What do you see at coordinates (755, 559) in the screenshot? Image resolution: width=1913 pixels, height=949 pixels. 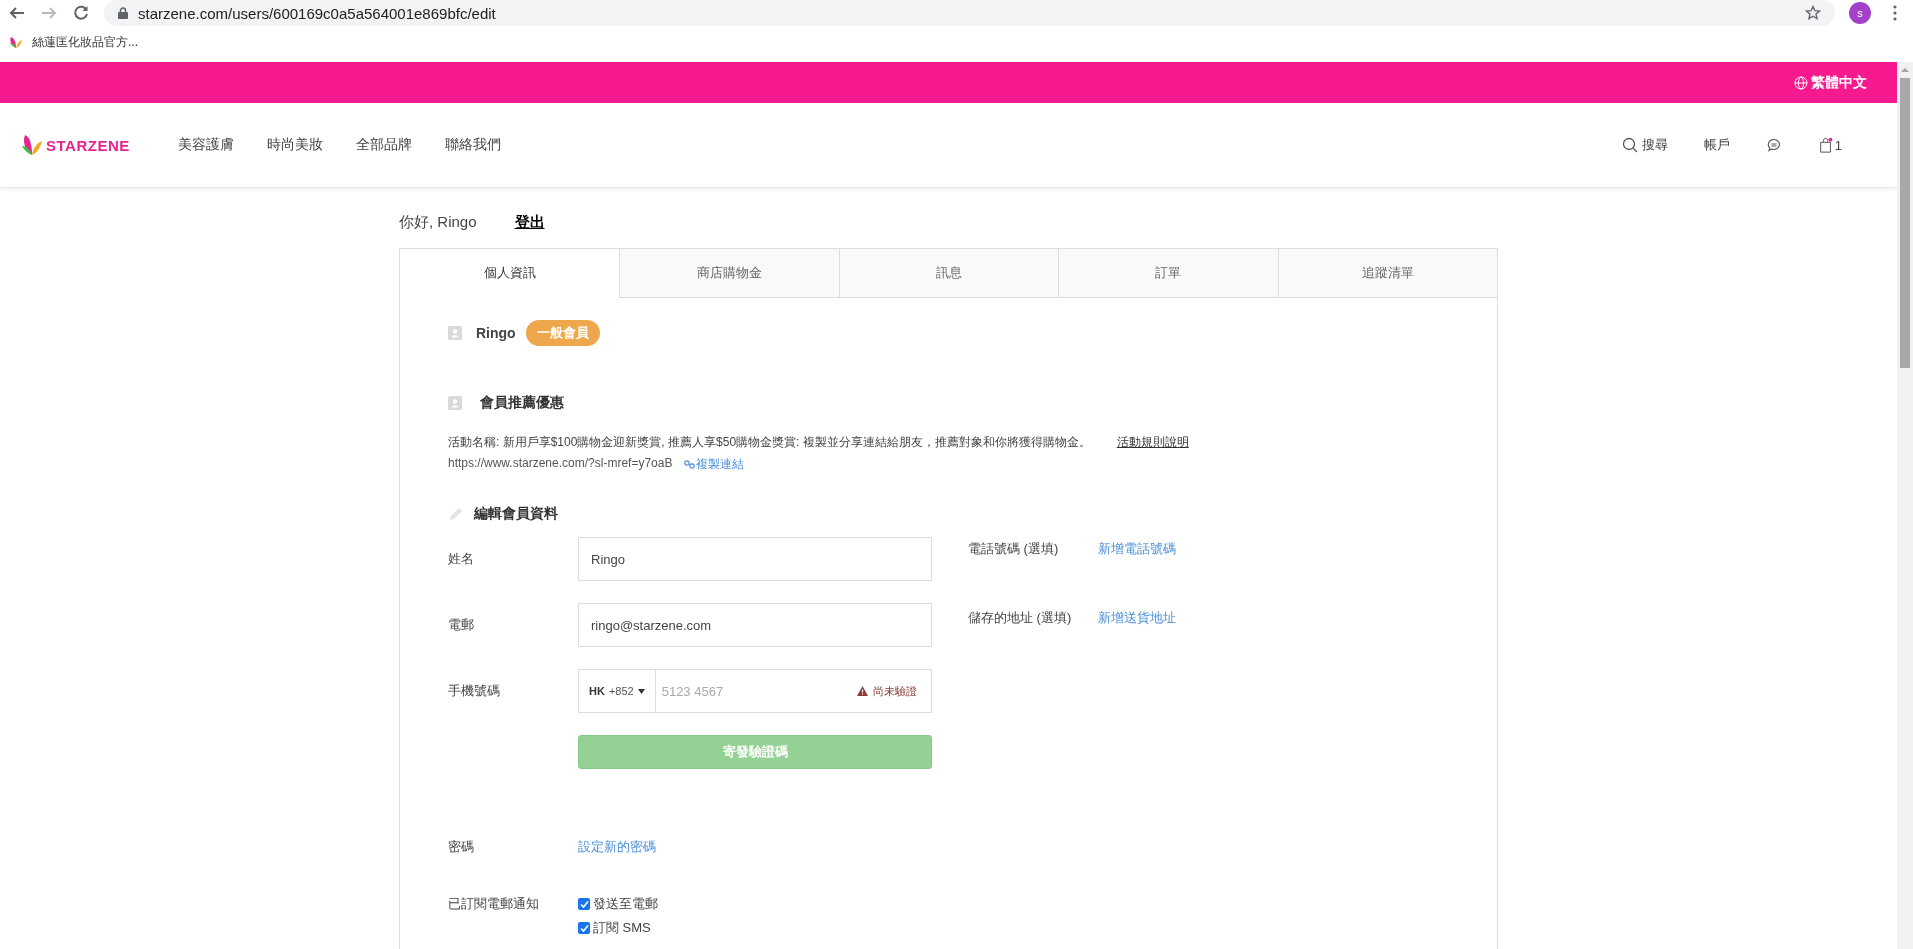 I see `name-field: Ringo` at bounding box center [755, 559].